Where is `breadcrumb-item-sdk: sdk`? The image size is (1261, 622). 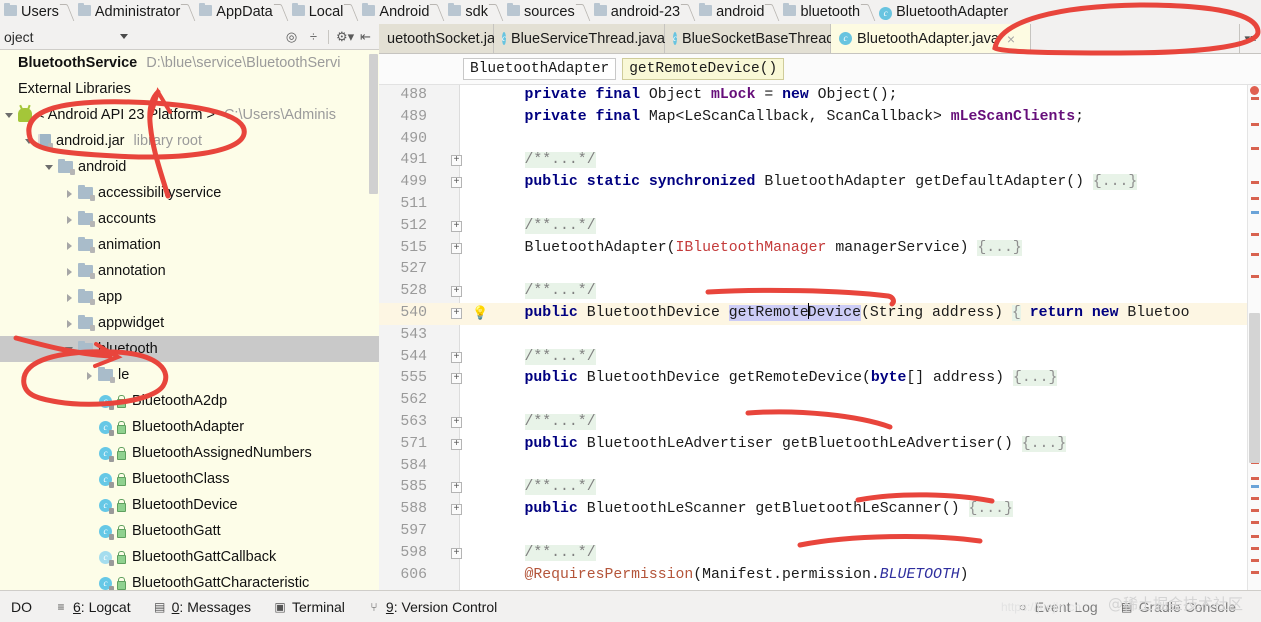 breadcrumb-item-sdk: sdk is located at coordinates (467, 12).